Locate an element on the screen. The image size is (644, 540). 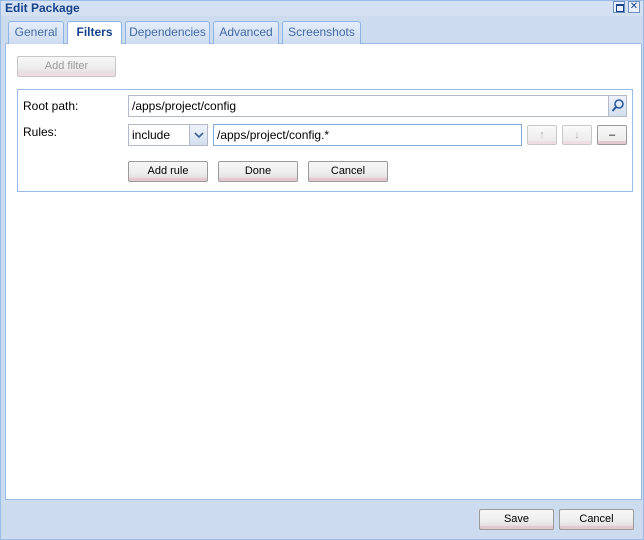
editor-cancel-button: Cancel is located at coordinates (348, 171).